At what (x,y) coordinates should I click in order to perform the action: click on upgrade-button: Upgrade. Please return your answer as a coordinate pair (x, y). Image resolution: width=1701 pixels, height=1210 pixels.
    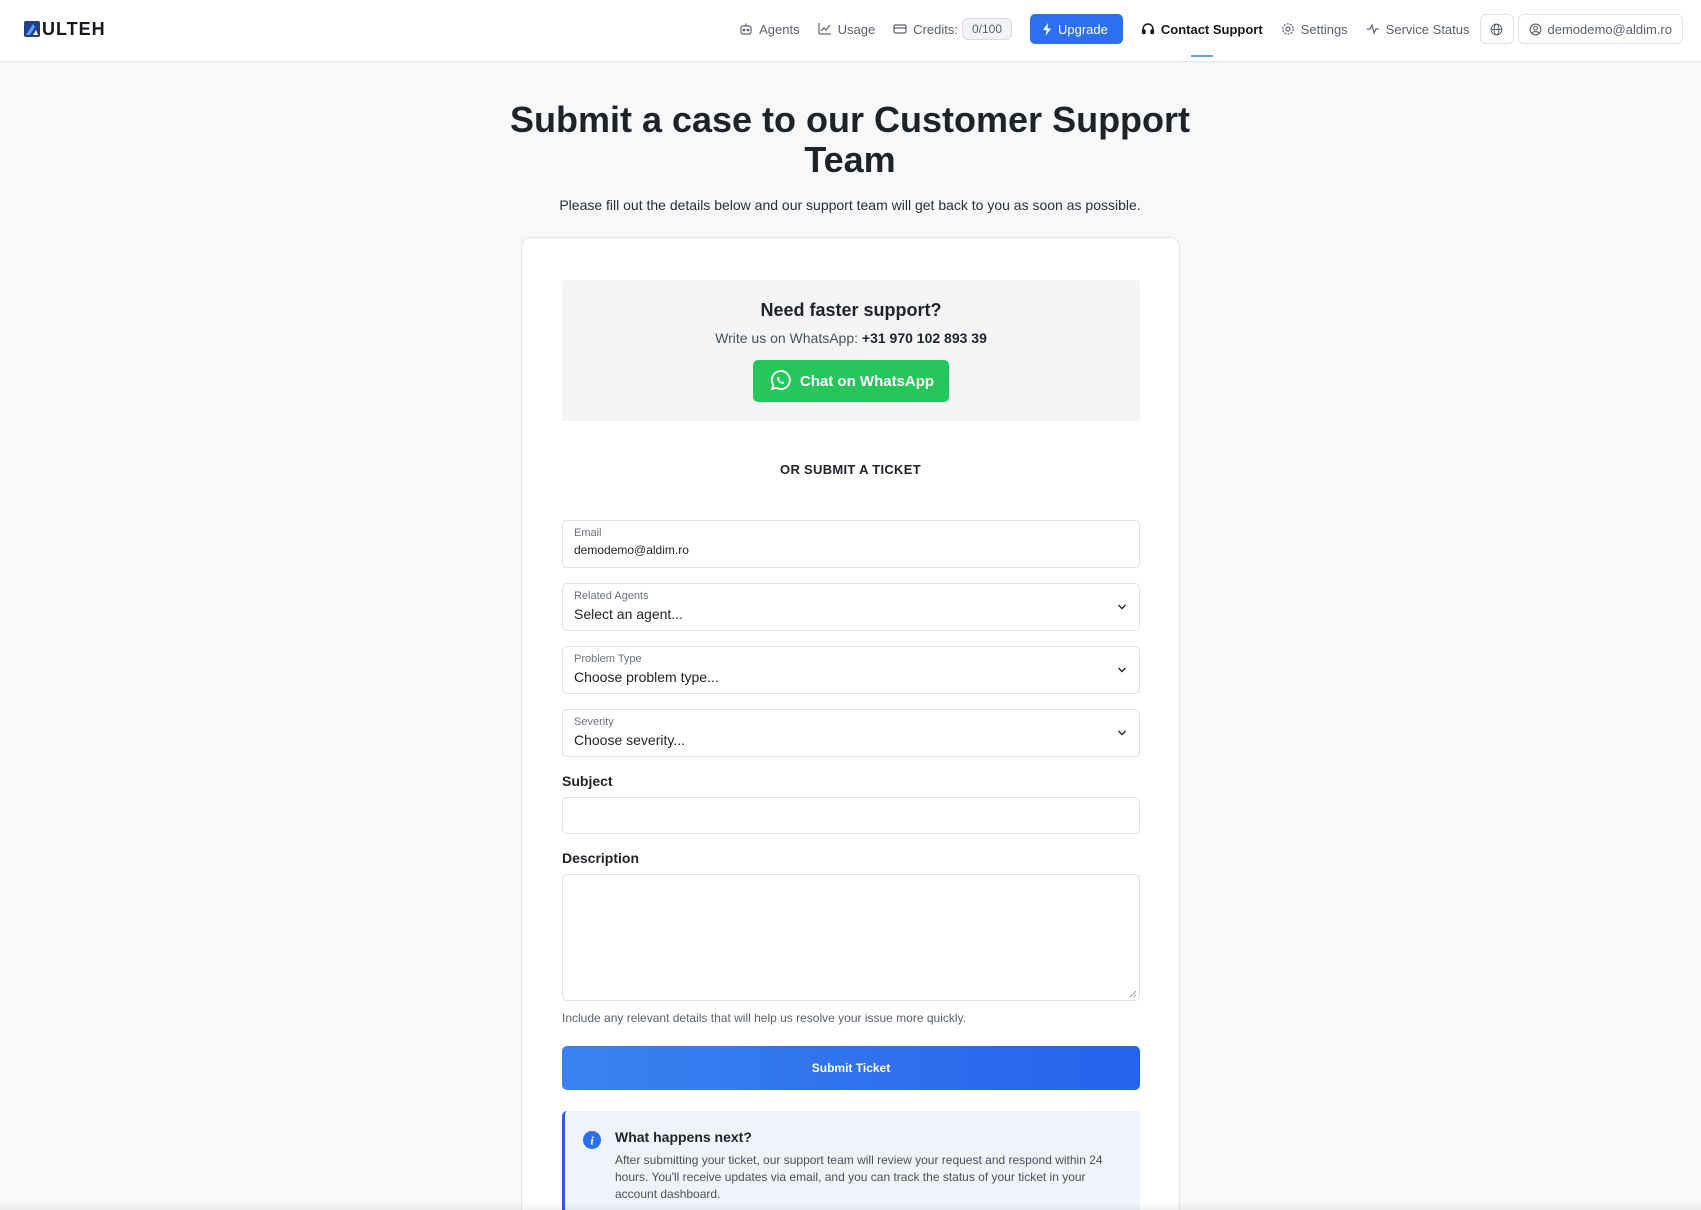
    Looking at the image, I should click on (1076, 29).